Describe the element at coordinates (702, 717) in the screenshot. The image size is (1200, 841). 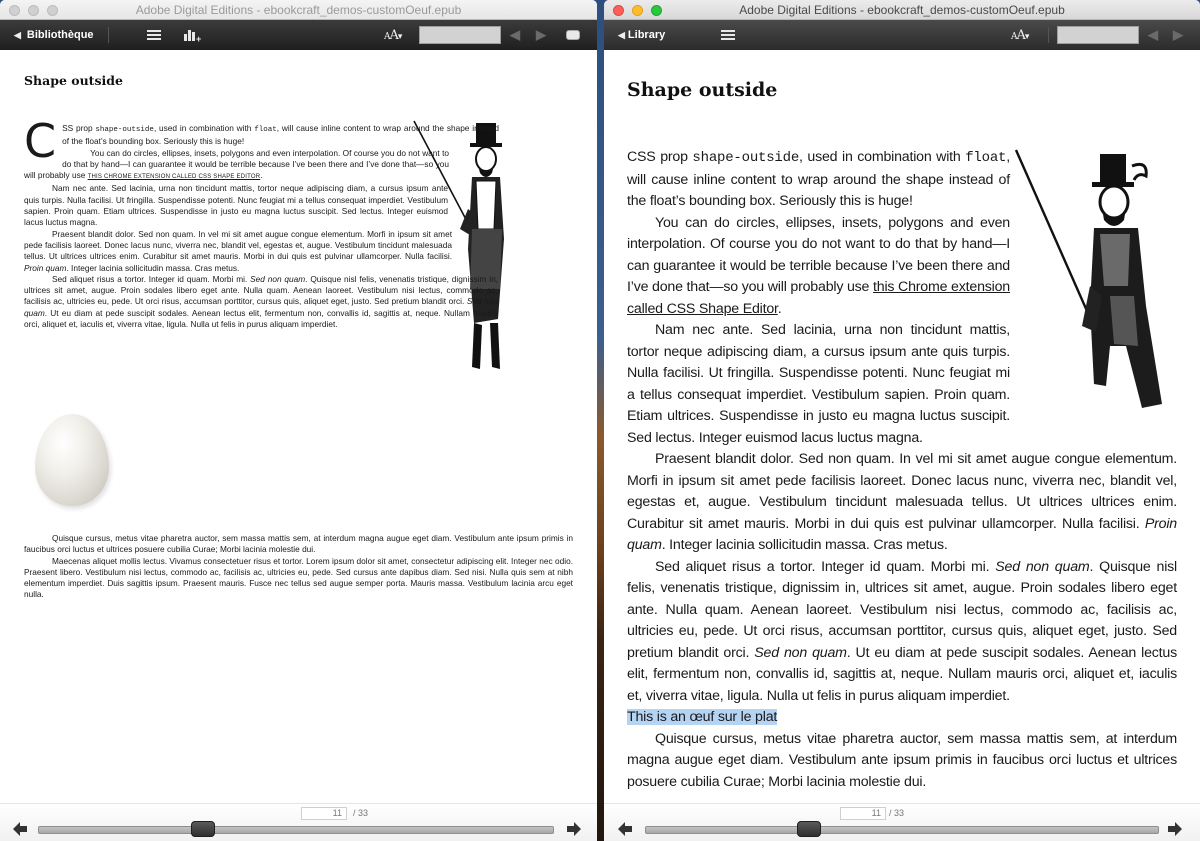
I see `egg-alt-text: This is an œuf sur le plat` at that location.